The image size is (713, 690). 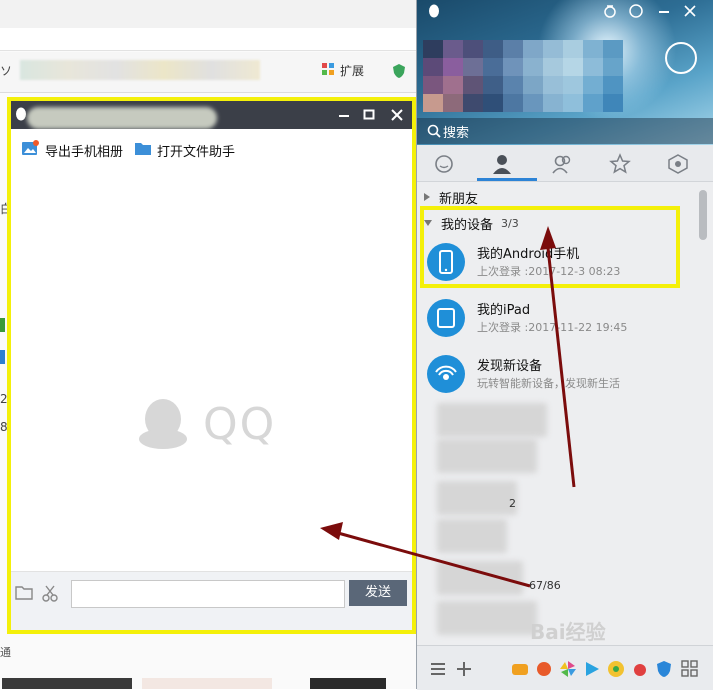 What do you see at coordinates (592, 669) in the screenshot?
I see `video-play-icon` at bounding box center [592, 669].